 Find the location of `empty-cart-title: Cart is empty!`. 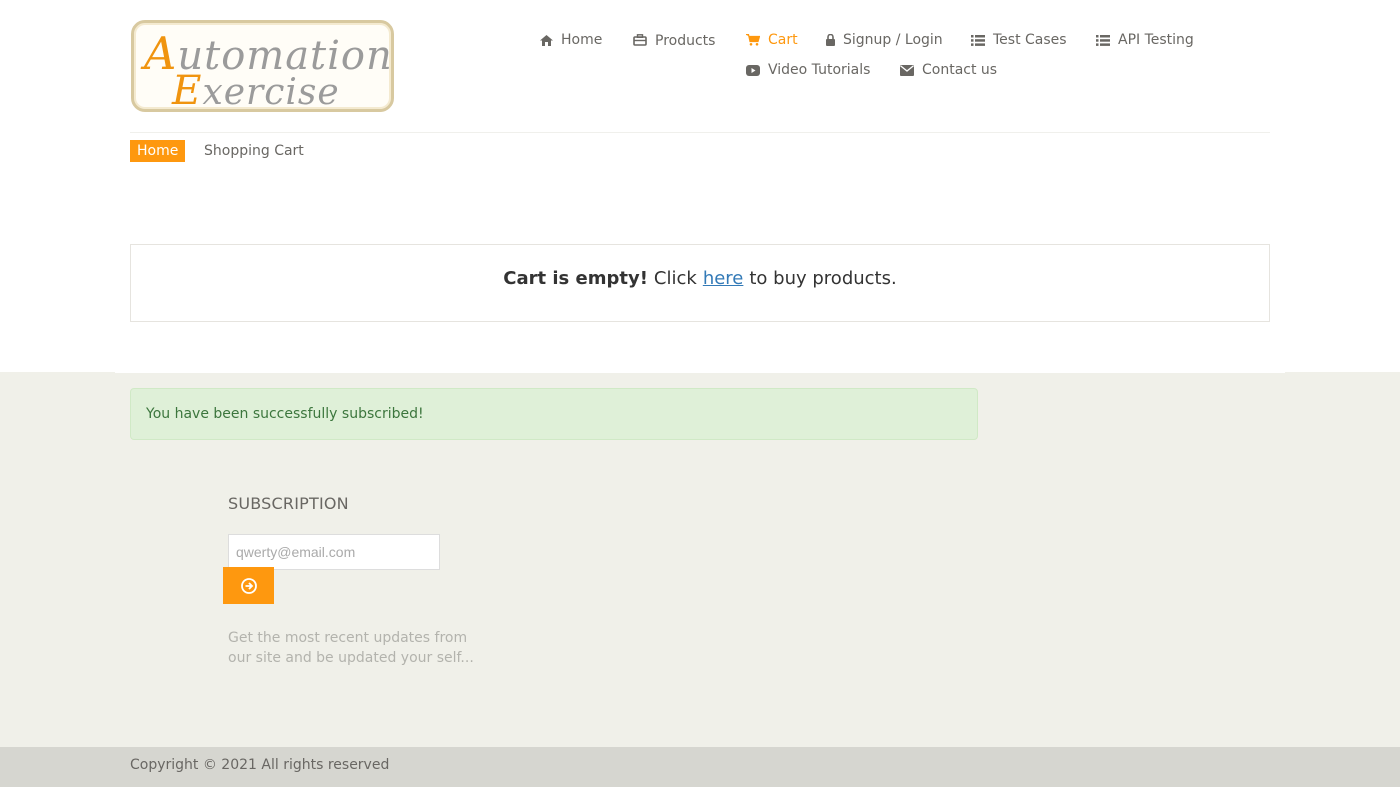

empty-cart-title: Cart is empty! is located at coordinates (575, 278).